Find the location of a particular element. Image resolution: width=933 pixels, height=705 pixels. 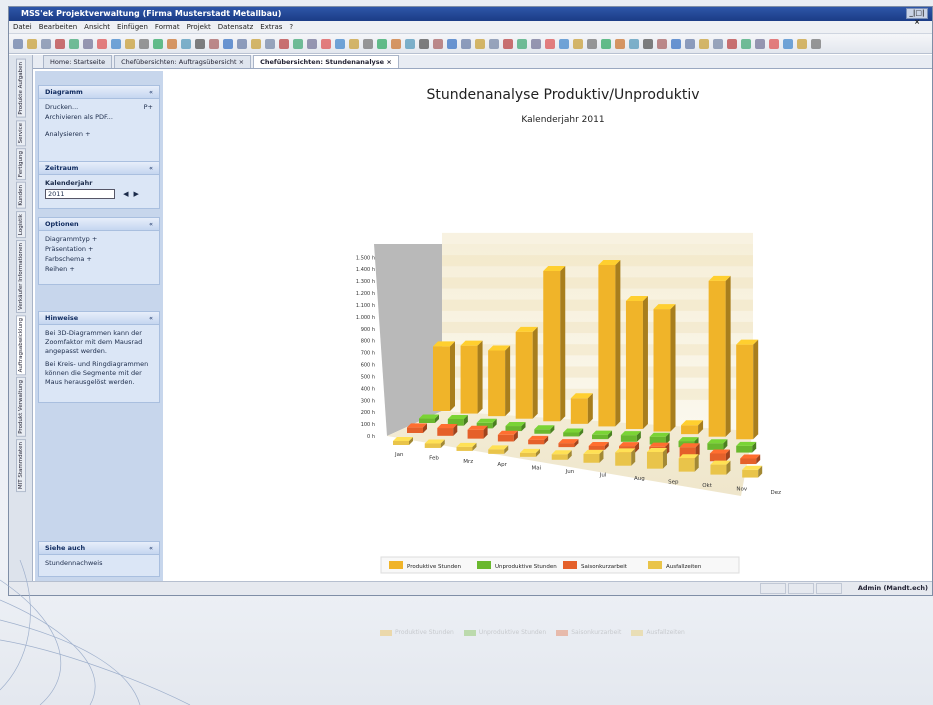

panel-header: Zeitraum « is located at coordinates (99, 168).